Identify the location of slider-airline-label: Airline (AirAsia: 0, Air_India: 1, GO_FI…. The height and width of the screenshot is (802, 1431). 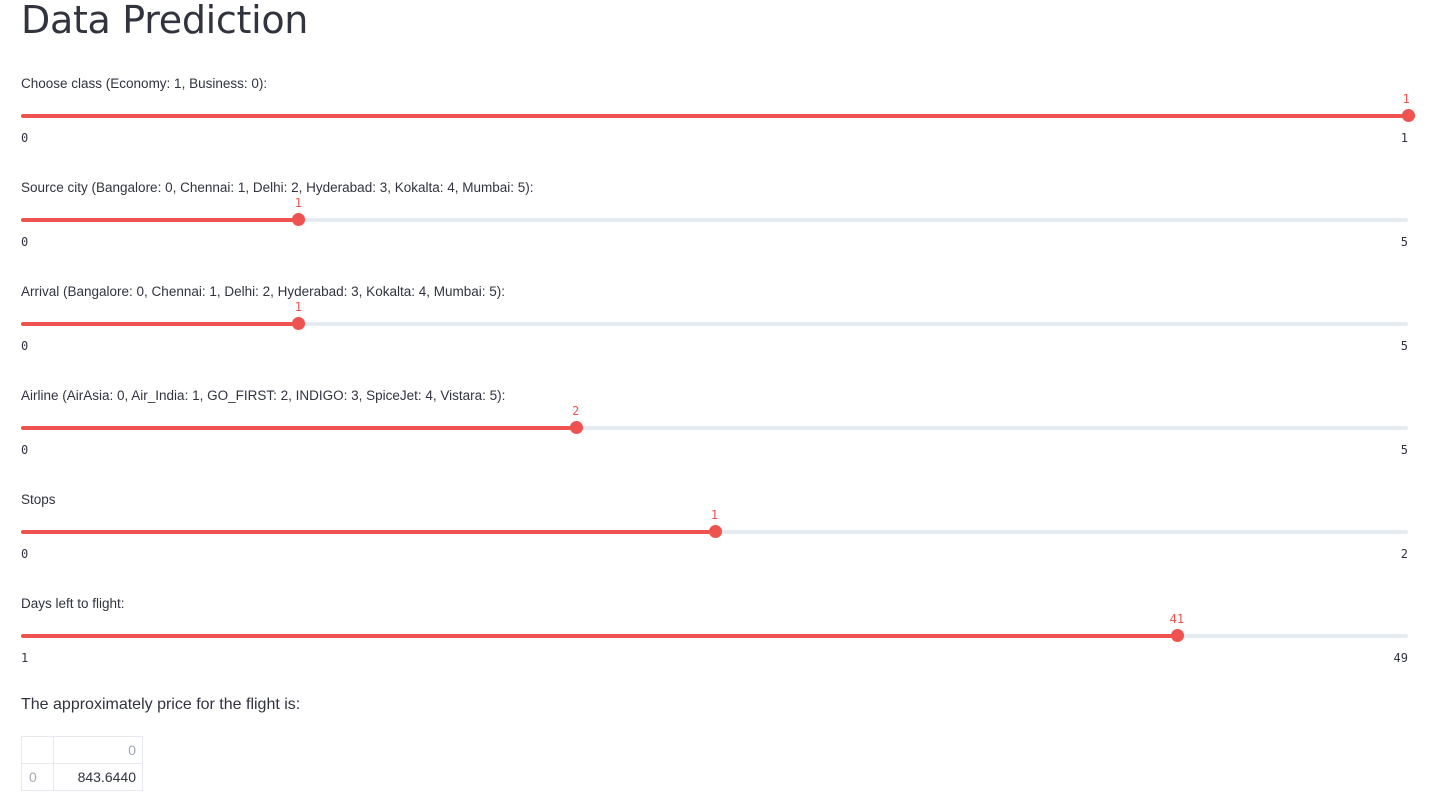
(263, 395).